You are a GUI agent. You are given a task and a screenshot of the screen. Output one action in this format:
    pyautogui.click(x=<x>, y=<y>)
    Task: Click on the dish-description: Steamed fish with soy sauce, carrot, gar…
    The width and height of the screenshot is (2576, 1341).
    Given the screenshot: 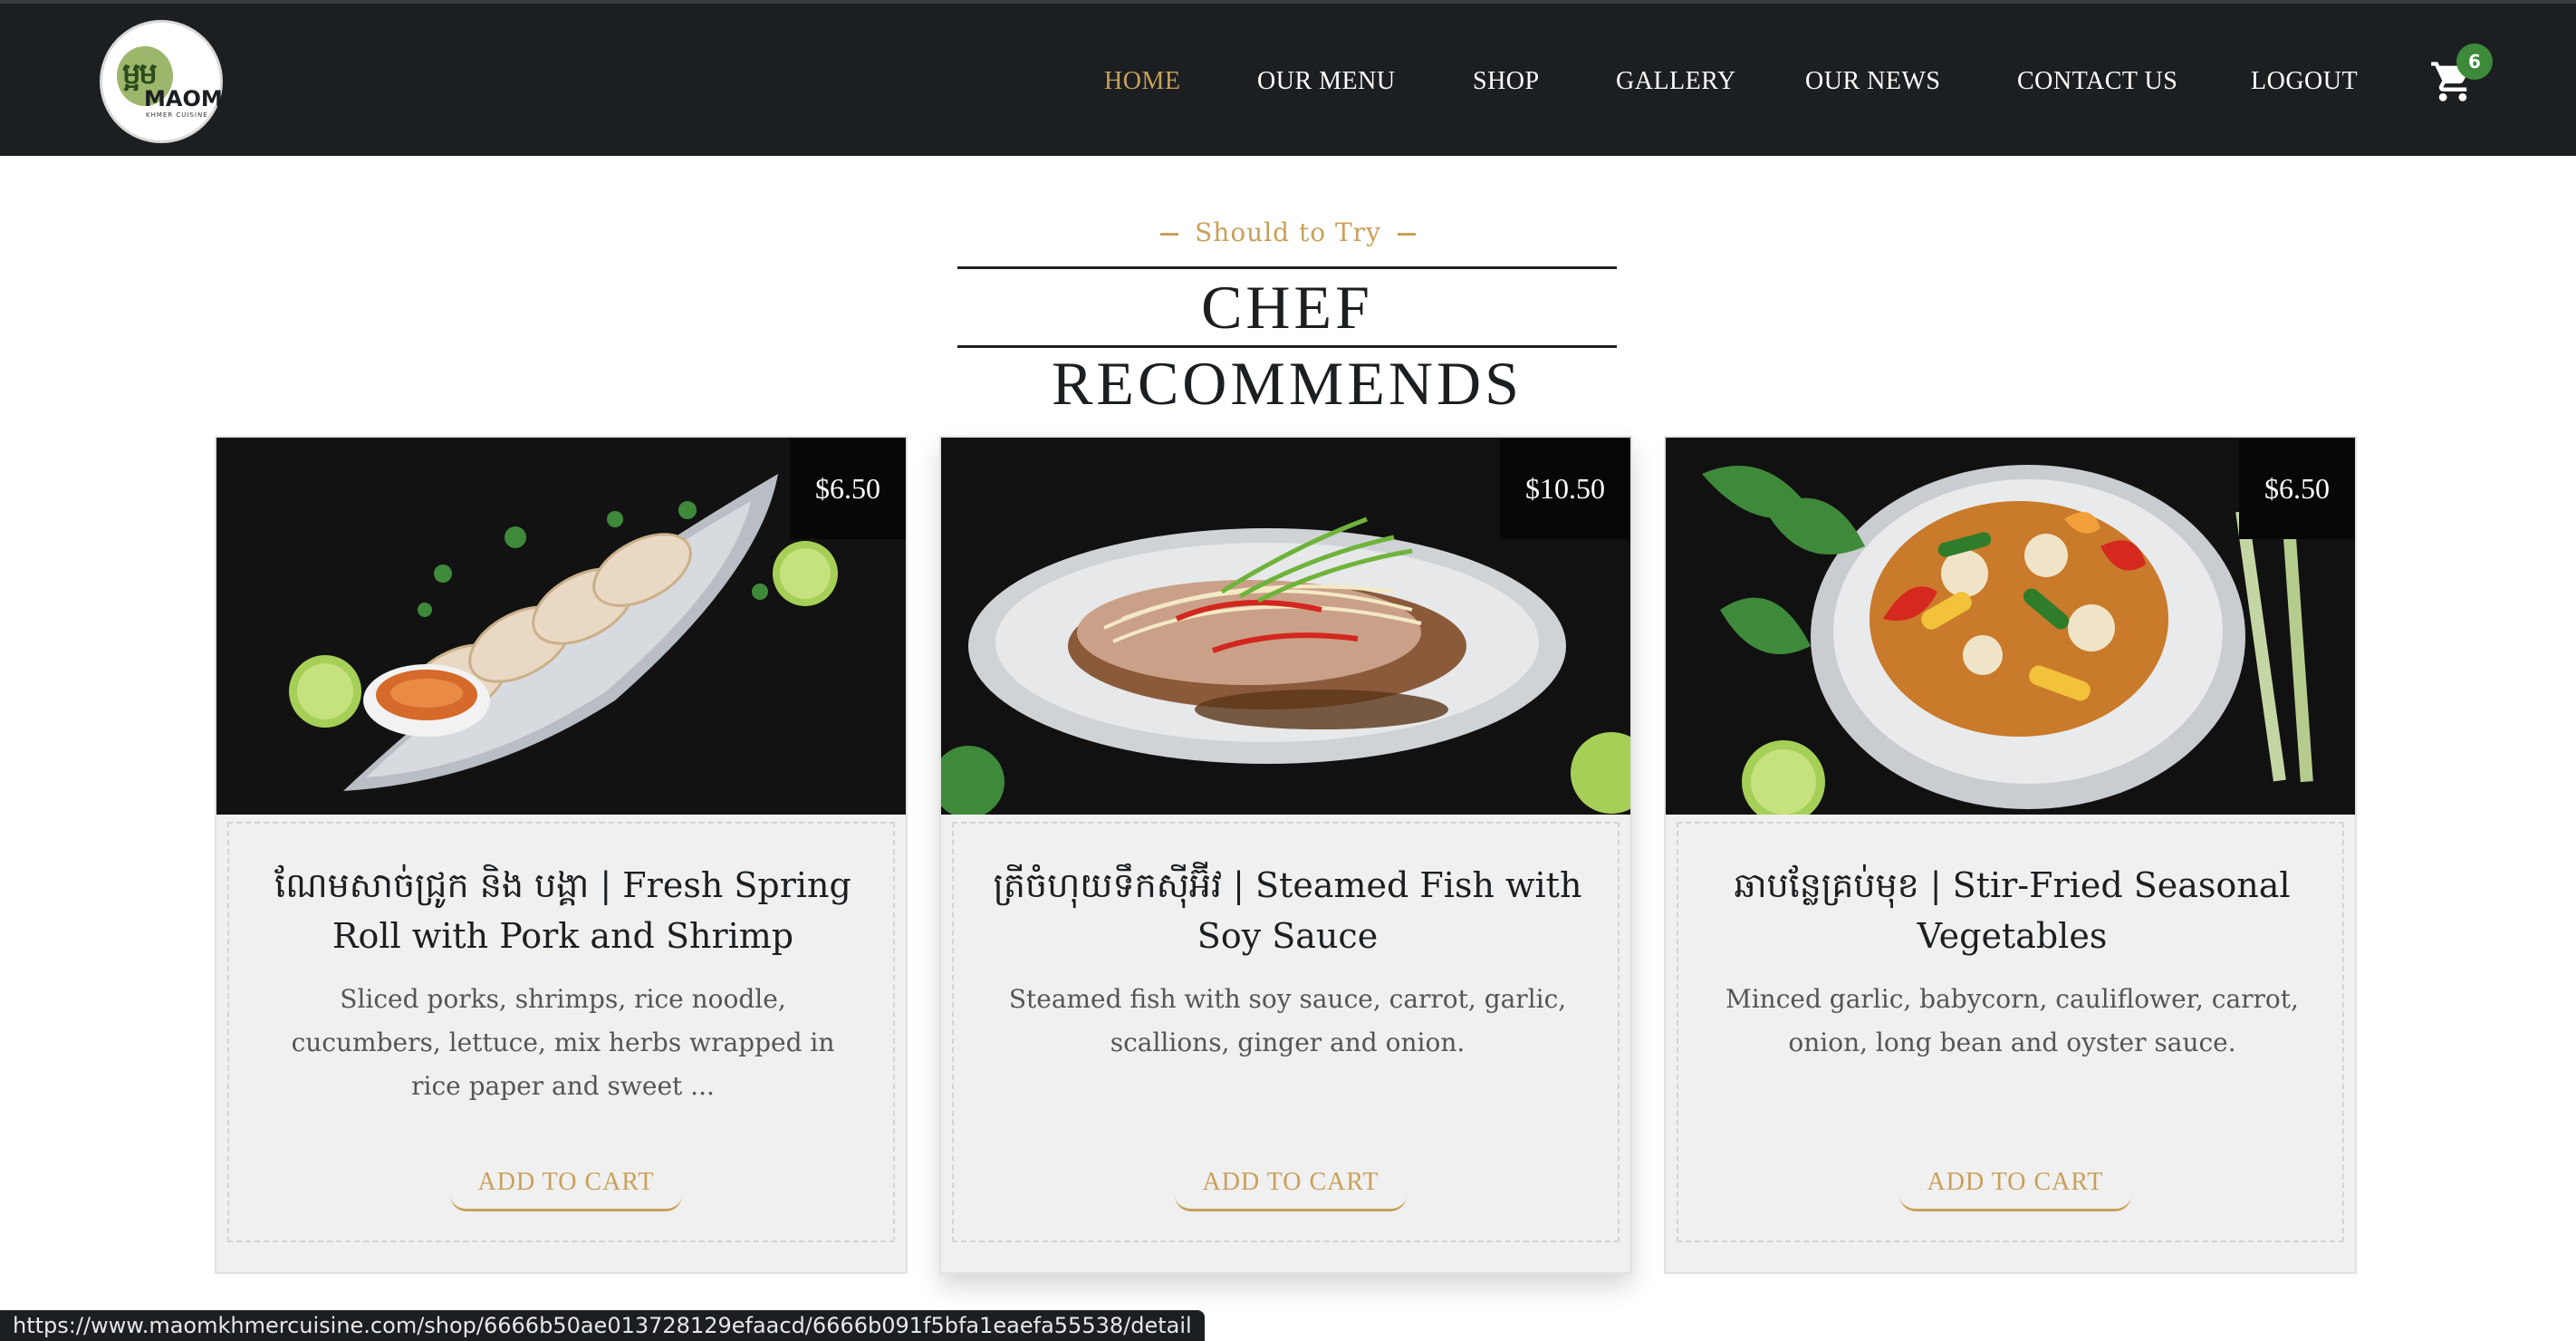 What is the action you would take?
    pyautogui.click(x=1287, y=1020)
    